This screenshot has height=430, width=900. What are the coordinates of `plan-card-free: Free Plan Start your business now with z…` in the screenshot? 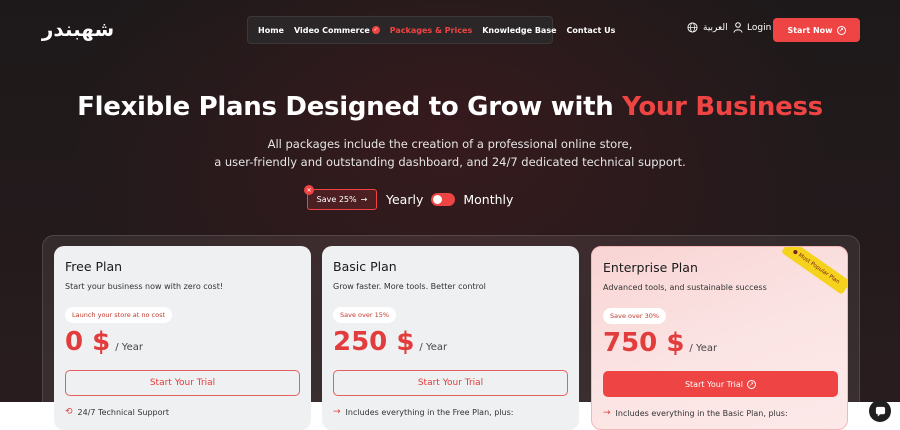 It's located at (182, 338).